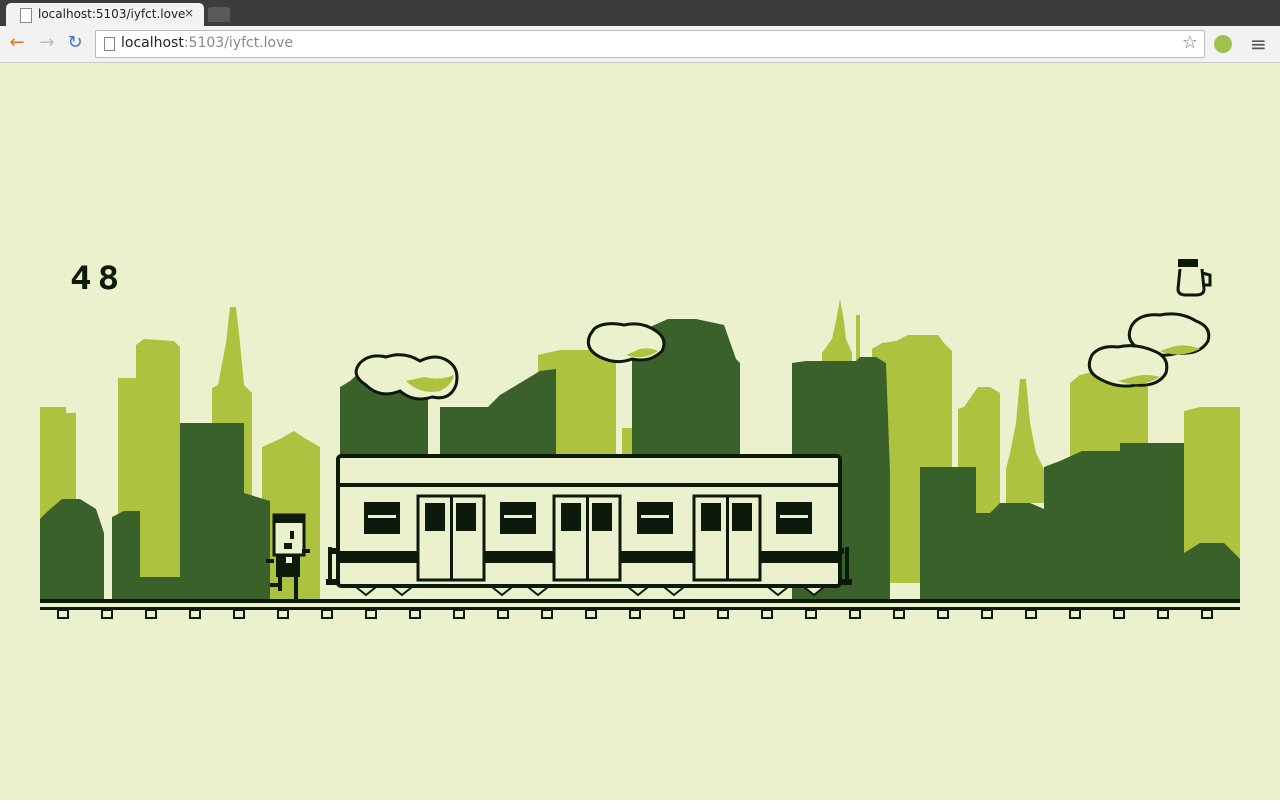 The width and height of the screenshot is (1280, 804). I want to click on reload-icon: ↻, so click(75, 43).